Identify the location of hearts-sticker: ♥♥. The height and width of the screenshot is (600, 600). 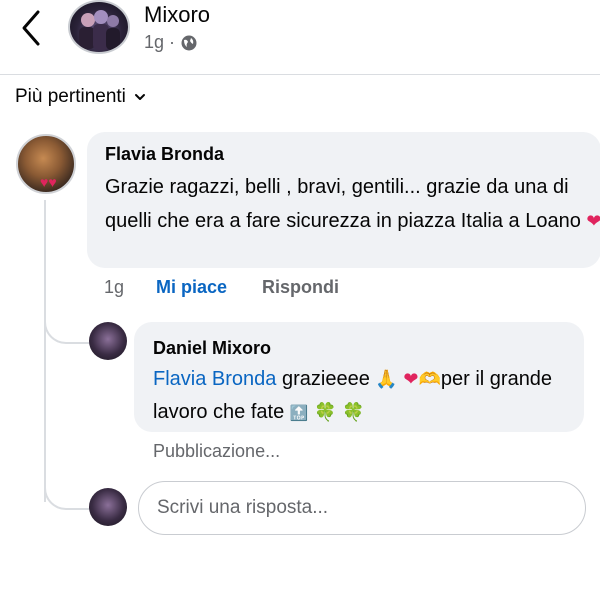
(48, 182).